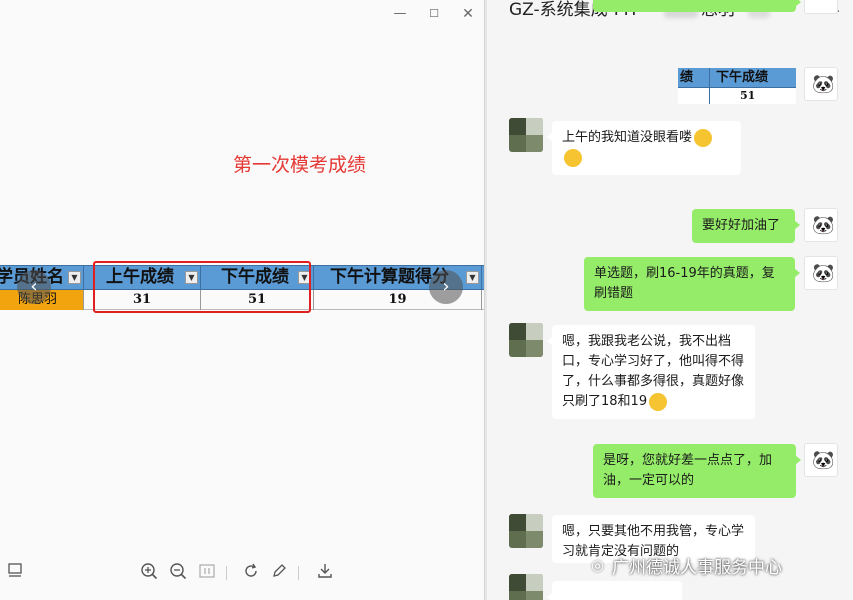 This screenshot has height=600, width=853. I want to click on layout-icon, so click(15, 573).